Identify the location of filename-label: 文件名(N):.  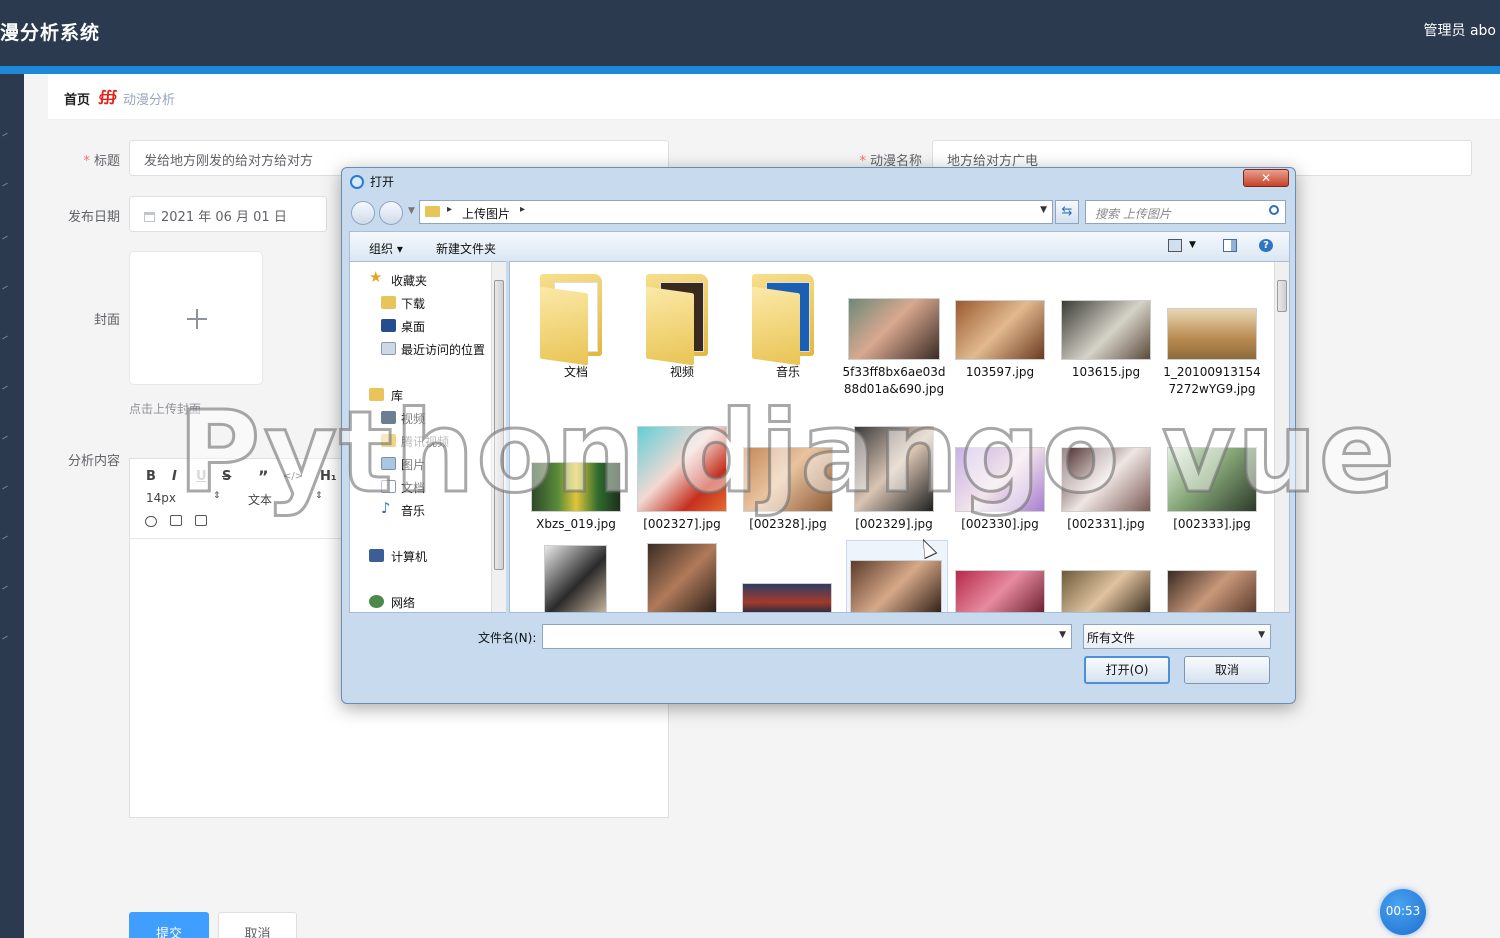
(507, 638).